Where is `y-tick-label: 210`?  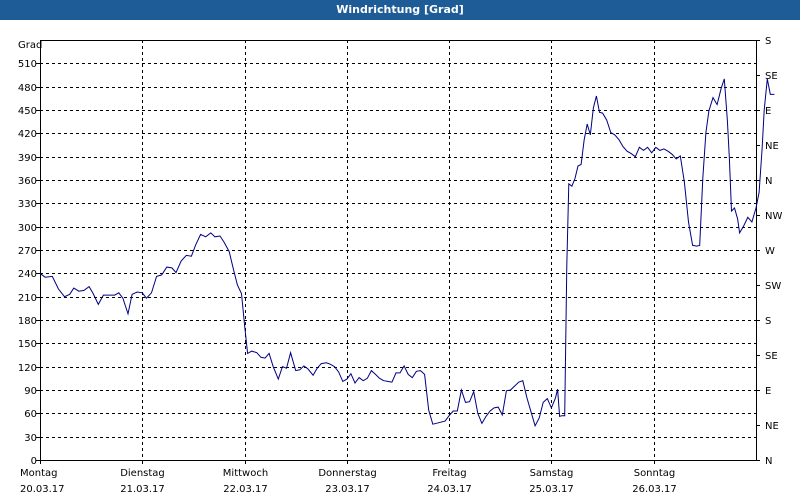 y-tick-label: 210 is located at coordinates (27, 298).